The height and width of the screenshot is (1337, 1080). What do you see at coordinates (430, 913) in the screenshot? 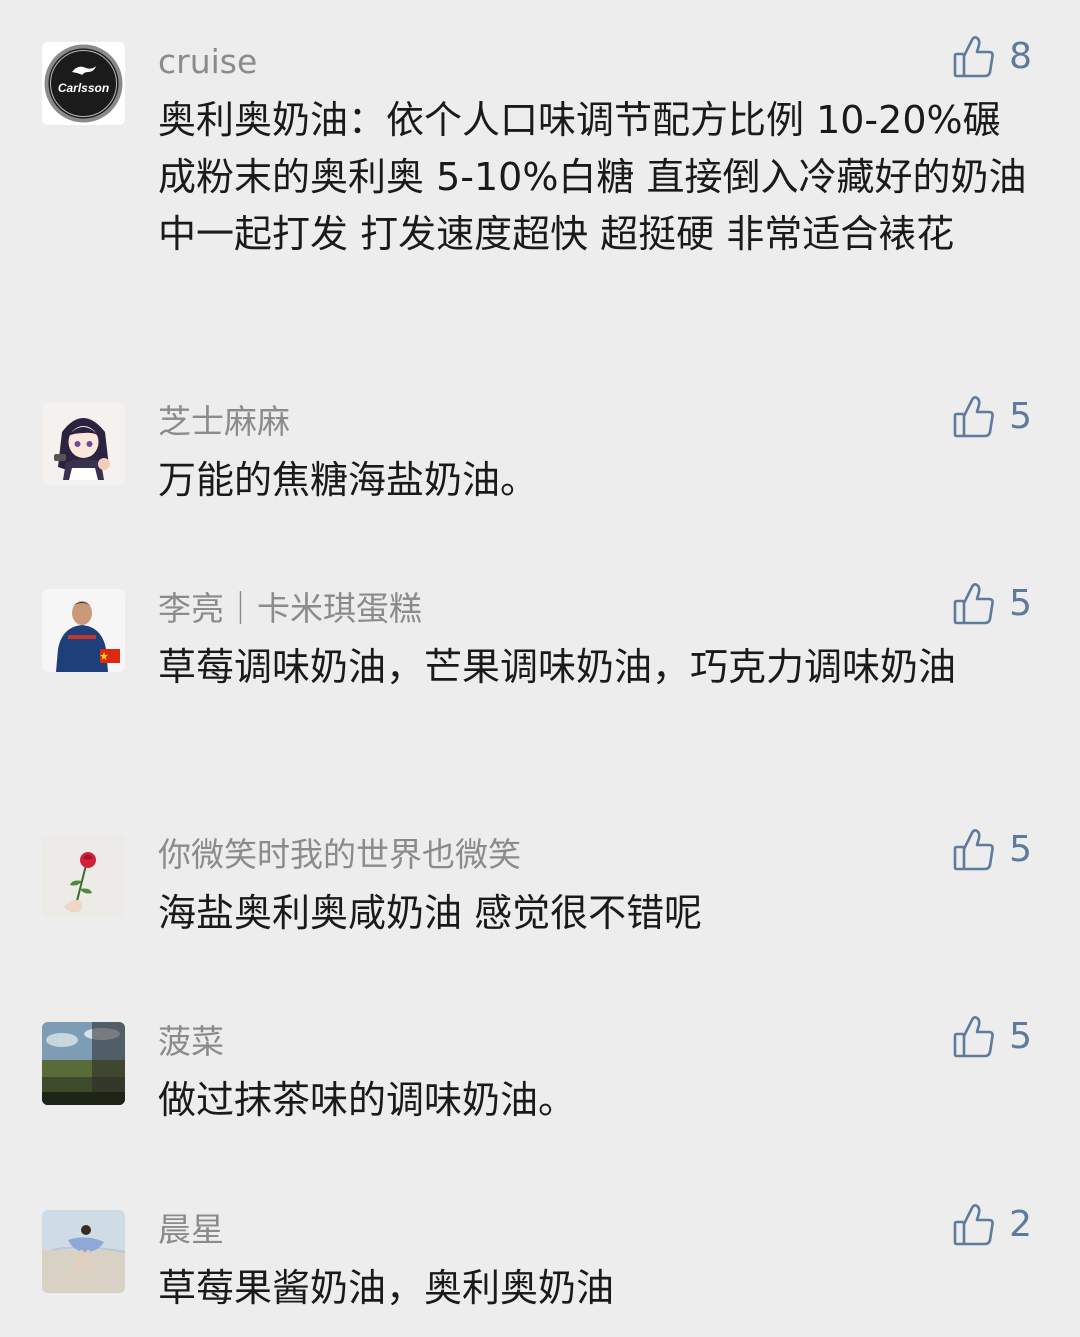
I see `comment-content: 海盐奥利奥咸奶油 感觉很不错呢` at bounding box center [430, 913].